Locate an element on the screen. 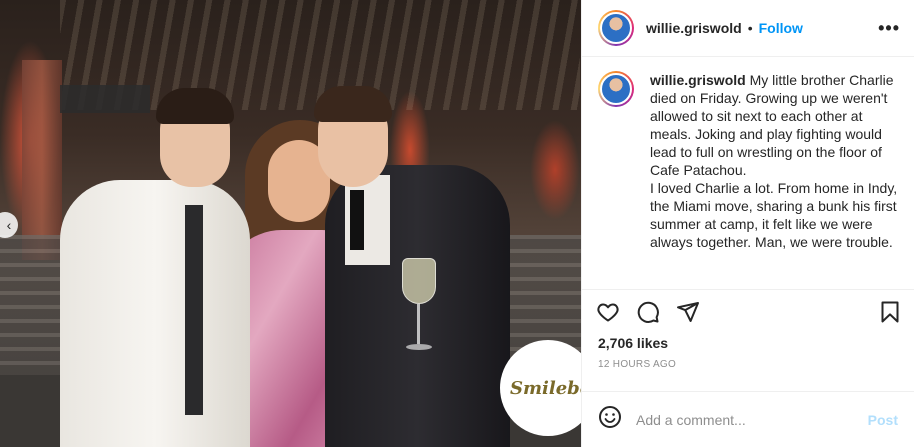 Image resolution: width=914 pixels, height=447 pixels. author-username: willie.griswold is located at coordinates (694, 28).